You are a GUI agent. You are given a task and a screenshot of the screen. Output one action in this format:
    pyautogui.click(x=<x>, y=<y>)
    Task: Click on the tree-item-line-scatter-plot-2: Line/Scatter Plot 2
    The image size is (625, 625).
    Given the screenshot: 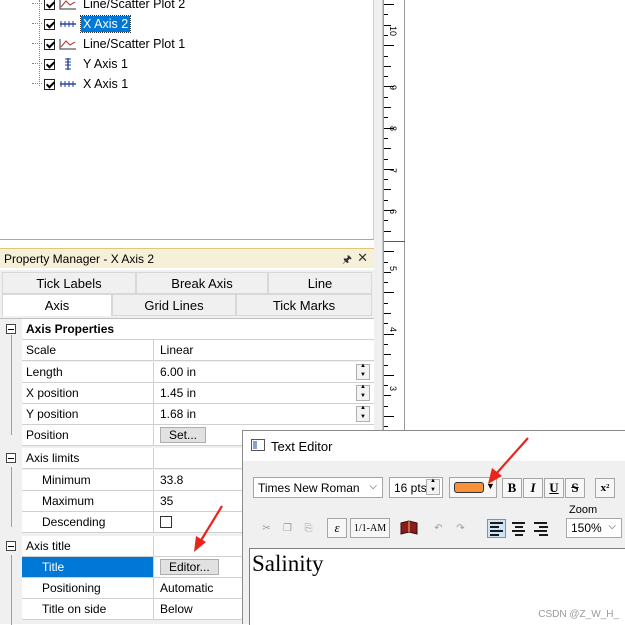 What is the action you would take?
    pyautogui.click(x=109, y=6)
    